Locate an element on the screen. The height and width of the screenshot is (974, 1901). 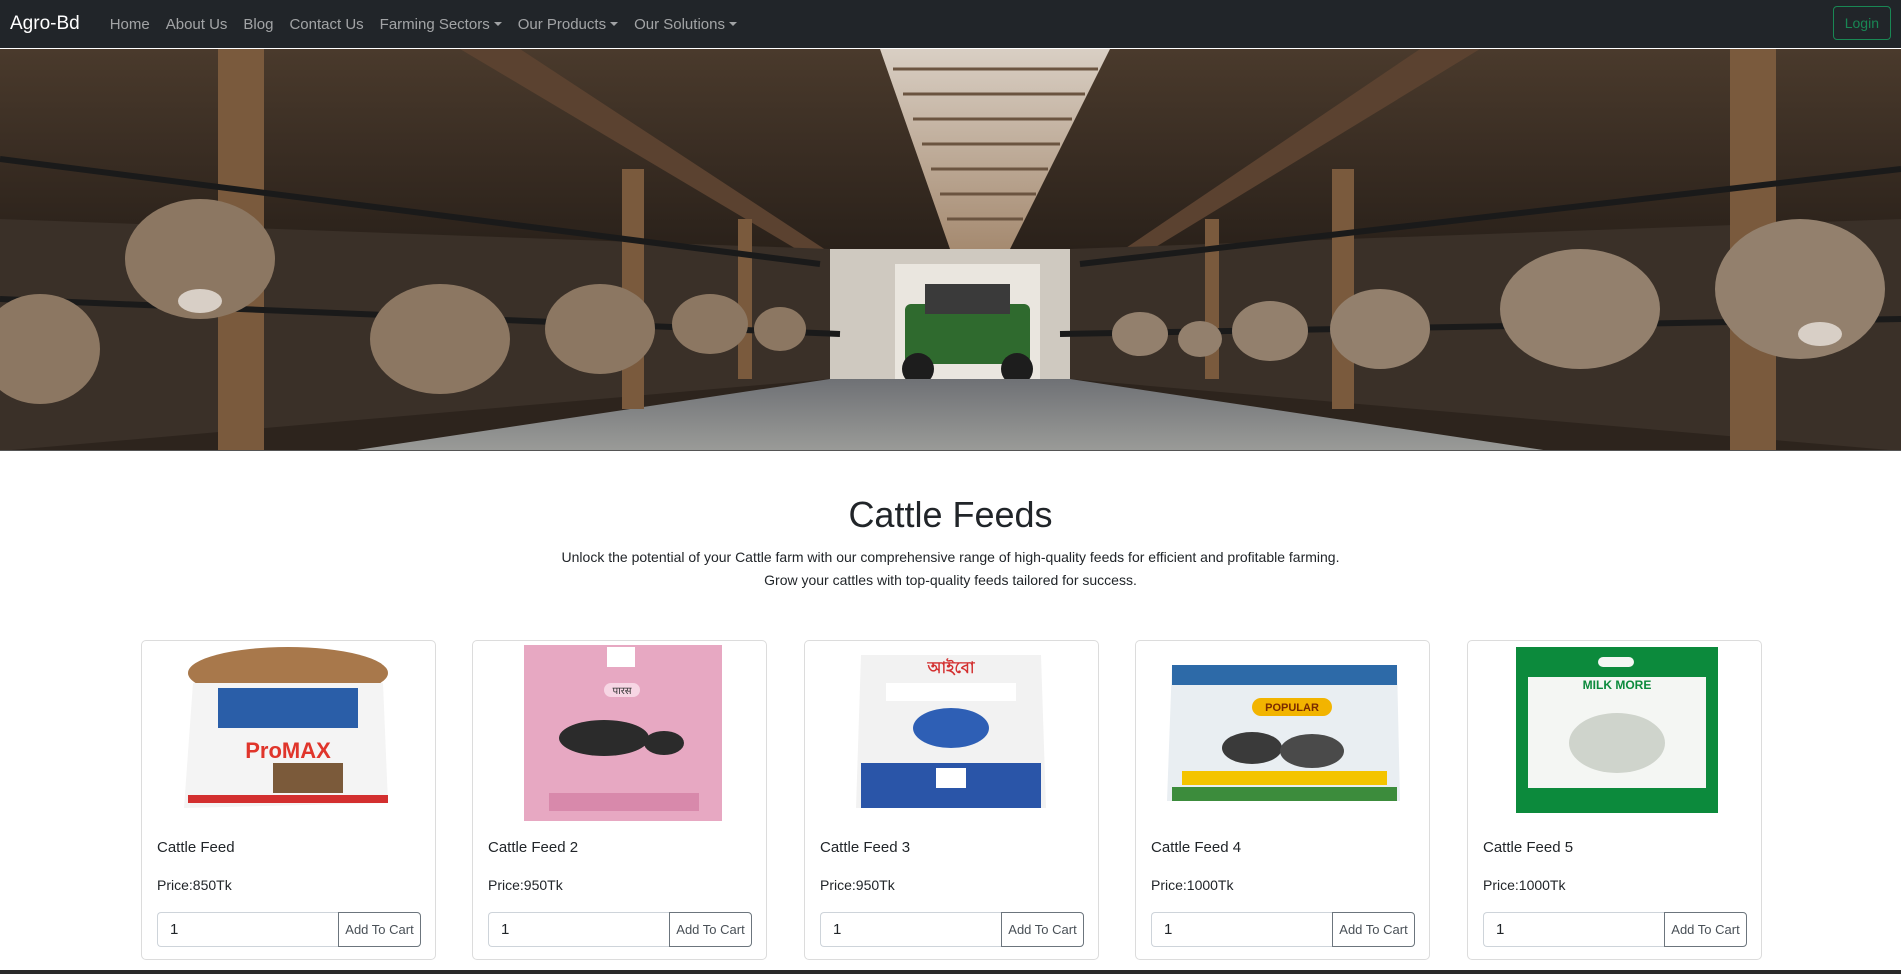
bag-brand-label: POPULAR is located at coordinates (1292, 708).